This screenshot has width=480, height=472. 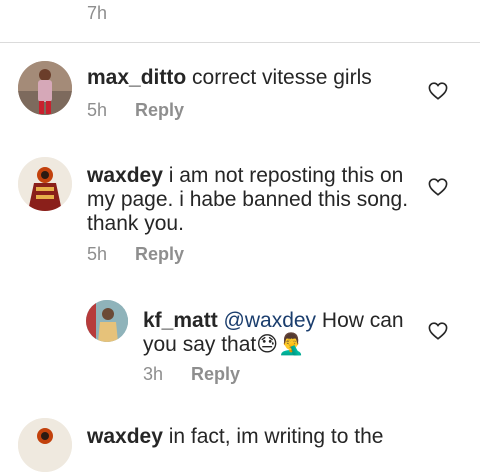 I want to click on comment-body-line: my page. i habe banned this song., so click(x=248, y=199).